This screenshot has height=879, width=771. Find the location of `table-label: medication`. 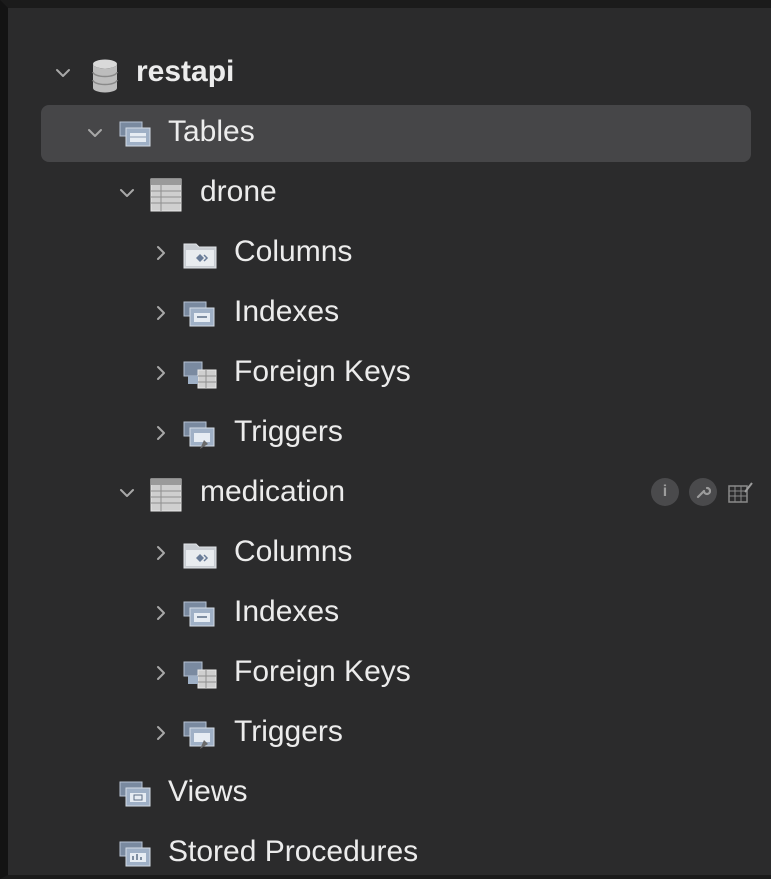

table-label: medication is located at coordinates (273, 491).